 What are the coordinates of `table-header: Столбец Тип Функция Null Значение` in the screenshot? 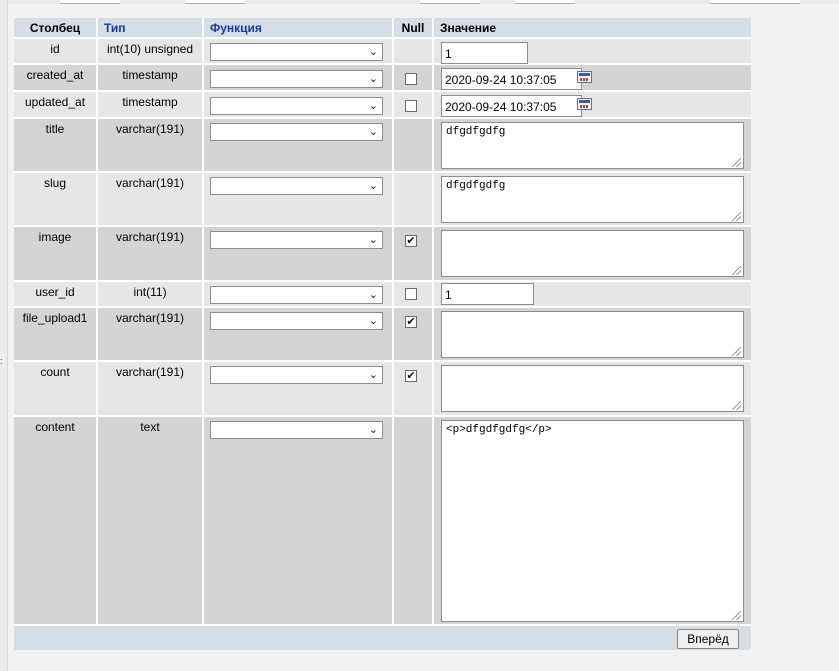 It's located at (382, 28).